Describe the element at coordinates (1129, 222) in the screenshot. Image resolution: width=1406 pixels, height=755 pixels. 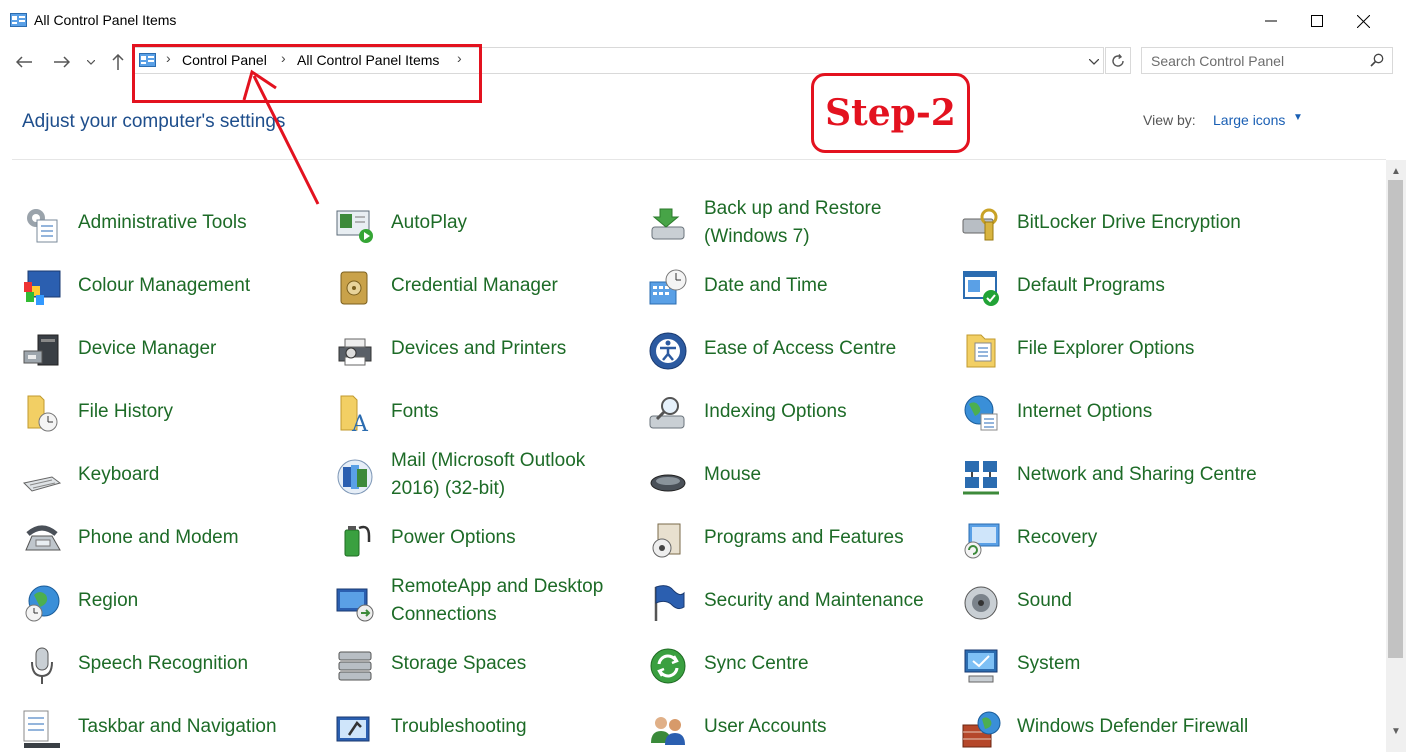
I see `item-label: BitLocker Drive Encryption` at that location.